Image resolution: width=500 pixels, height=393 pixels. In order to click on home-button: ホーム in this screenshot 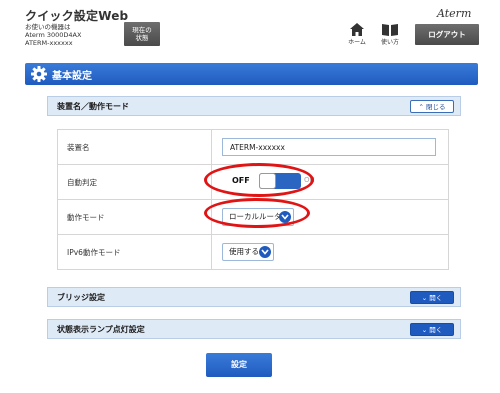, I will do `click(357, 34)`.